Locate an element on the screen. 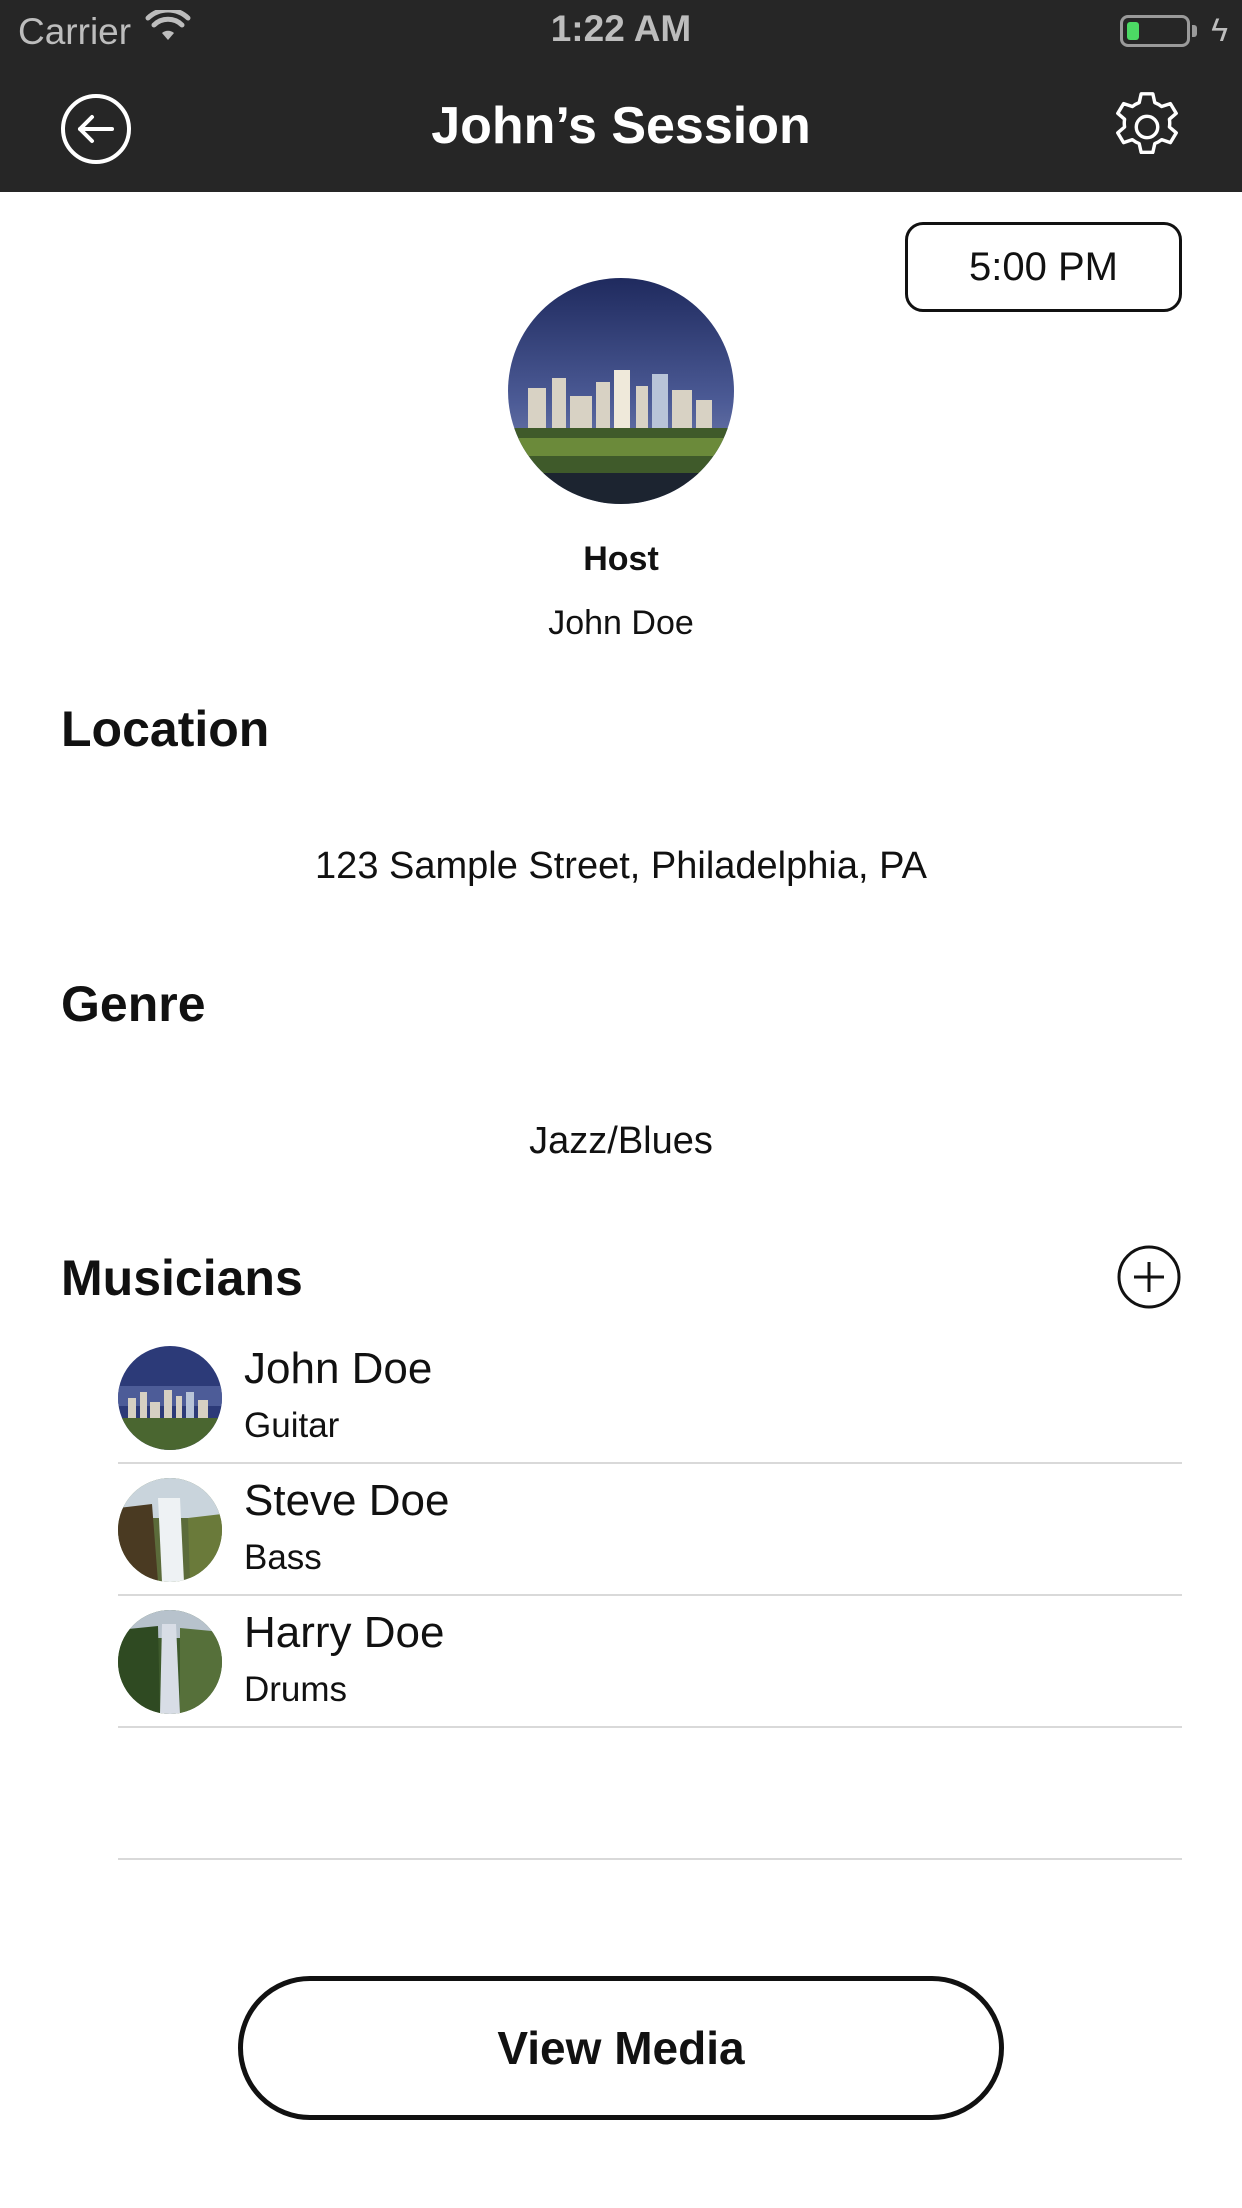 The height and width of the screenshot is (2208, 1242). location-heading: Location is located at coordinates (165, 729).